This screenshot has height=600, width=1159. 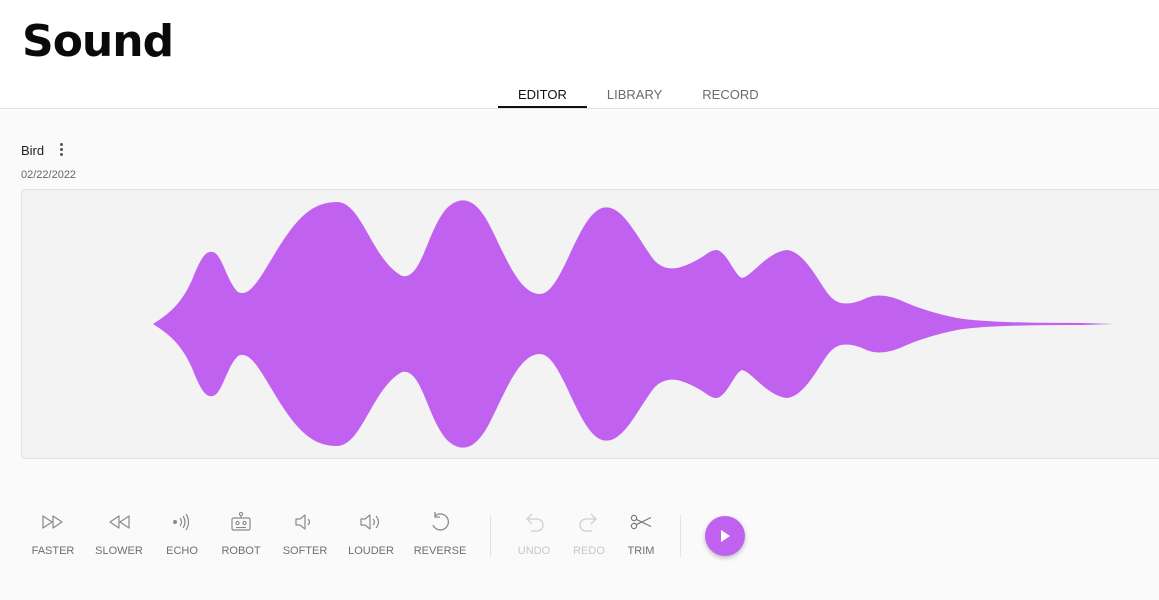 I want to click on slower-label: SLOWER, so click(x=119, y=551).